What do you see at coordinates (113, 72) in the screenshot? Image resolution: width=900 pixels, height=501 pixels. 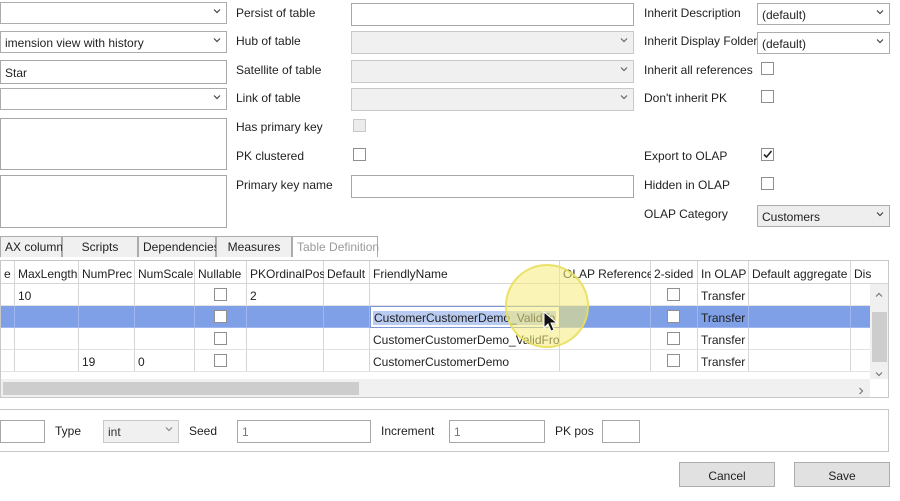 I see `schema-field: Star` at bounding box center [113, 72].